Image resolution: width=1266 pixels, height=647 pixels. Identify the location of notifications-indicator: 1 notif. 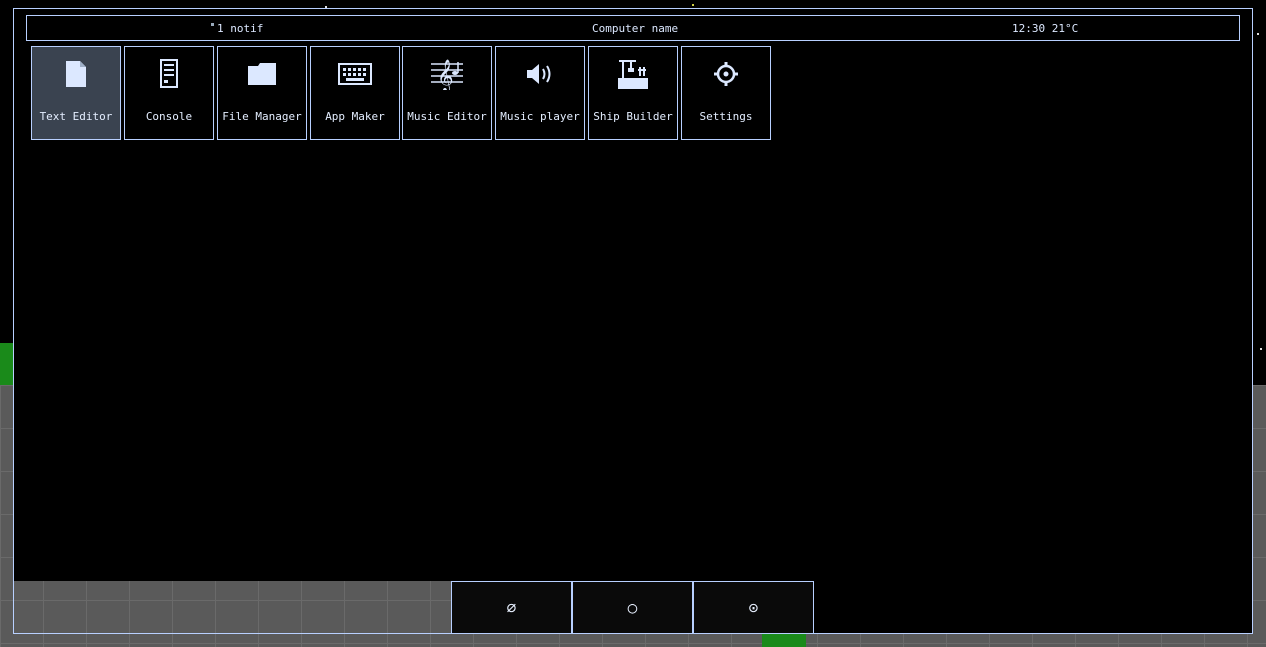
(237, 28).